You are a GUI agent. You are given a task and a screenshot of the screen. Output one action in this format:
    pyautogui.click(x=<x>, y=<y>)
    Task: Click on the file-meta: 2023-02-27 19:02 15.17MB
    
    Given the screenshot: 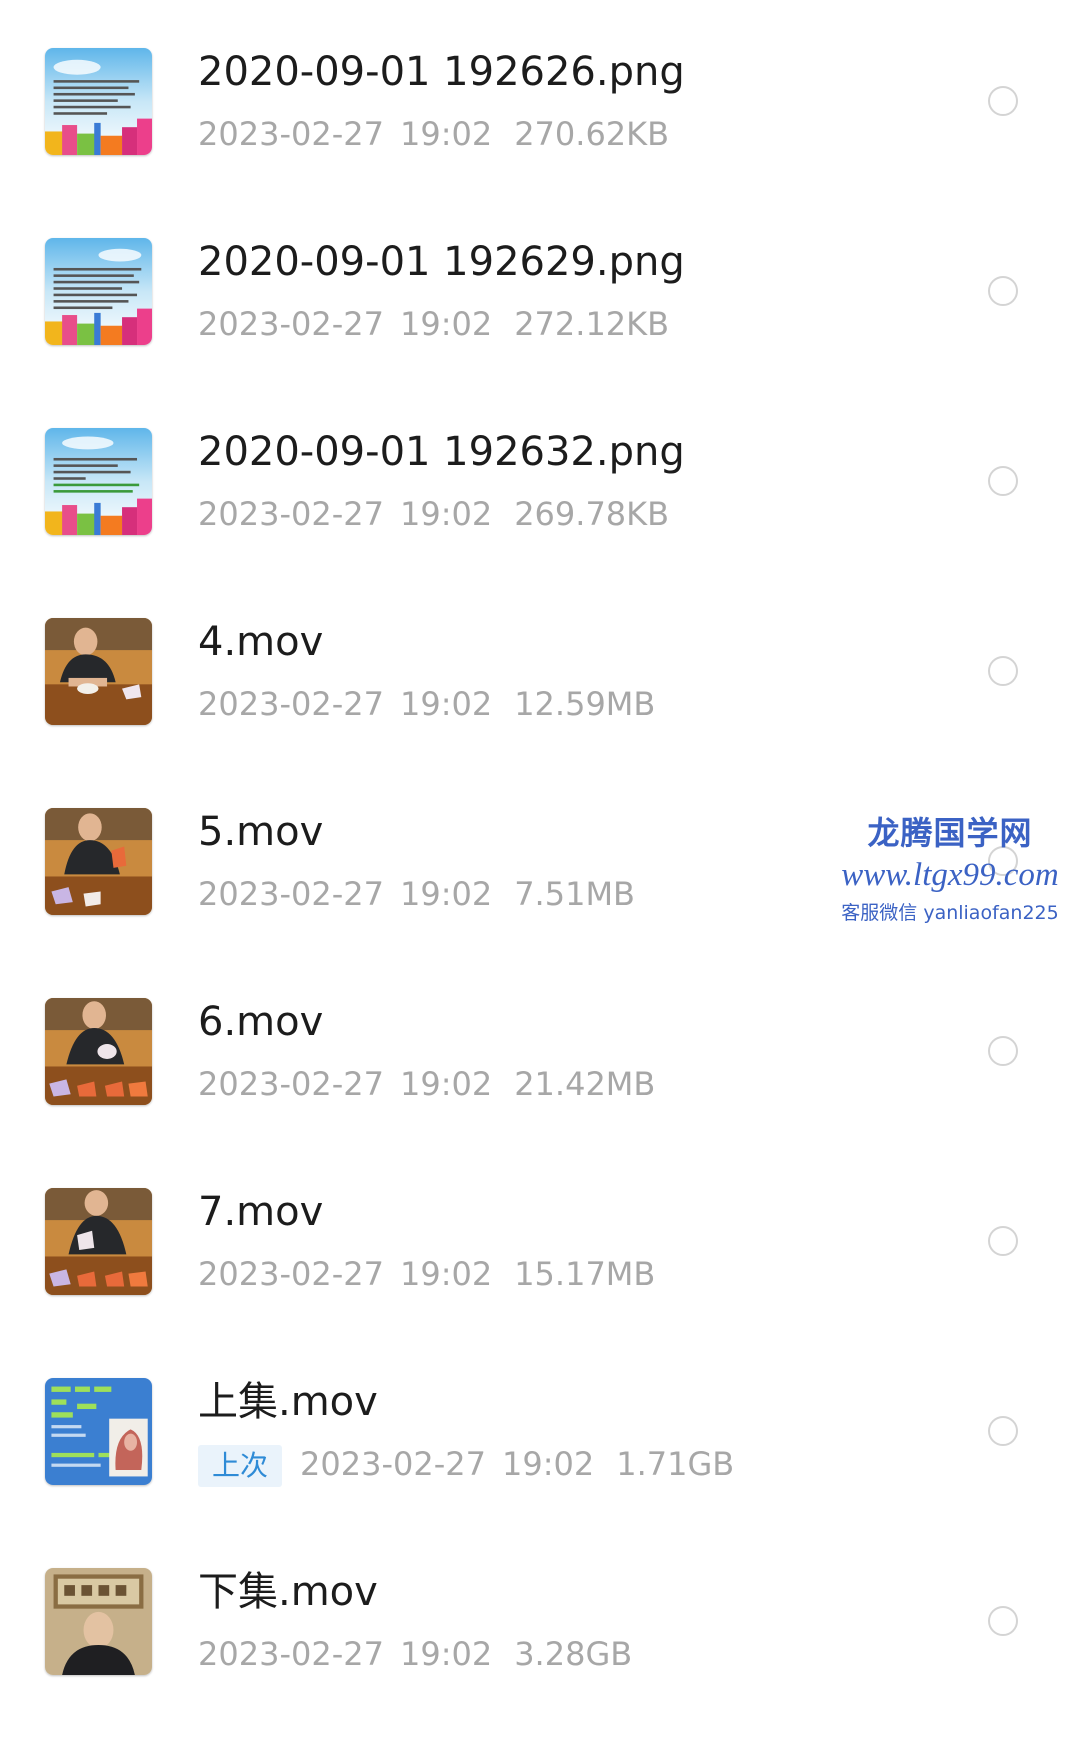 What is the action you would take?
    pyautogui.click(x=426, y=1274)
    